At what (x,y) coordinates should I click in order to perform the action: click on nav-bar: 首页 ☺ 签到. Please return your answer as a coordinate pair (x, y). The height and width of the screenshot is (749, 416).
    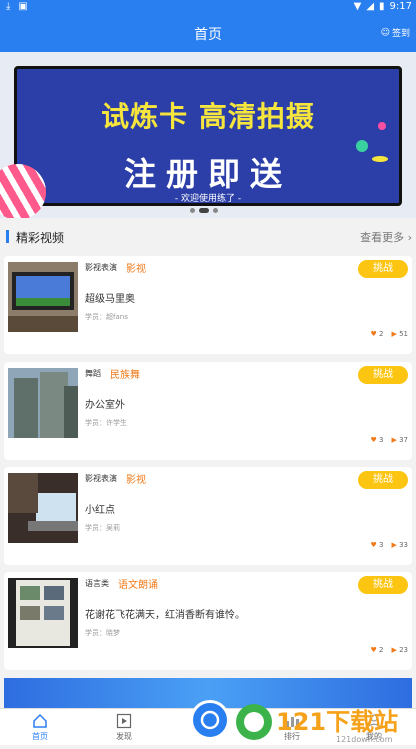
    Looking at the image, I should click on (208, 33).